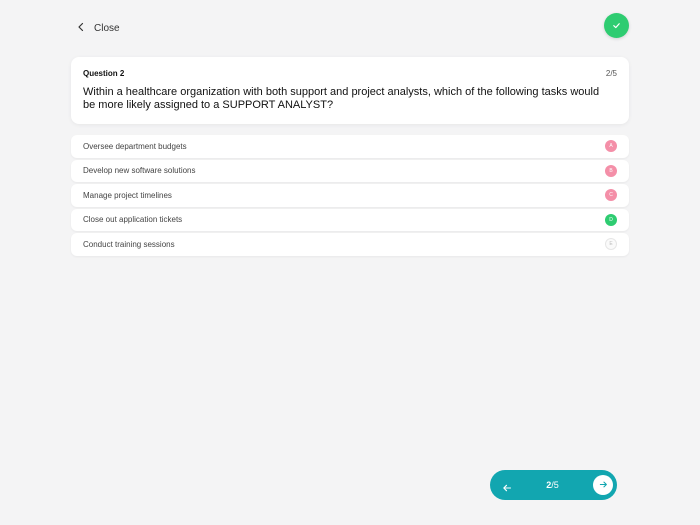 Image resolution: width=700 pixels, height=525 pixels. I want to click on answer-text: Develop new software solutions, so click(139, 171).